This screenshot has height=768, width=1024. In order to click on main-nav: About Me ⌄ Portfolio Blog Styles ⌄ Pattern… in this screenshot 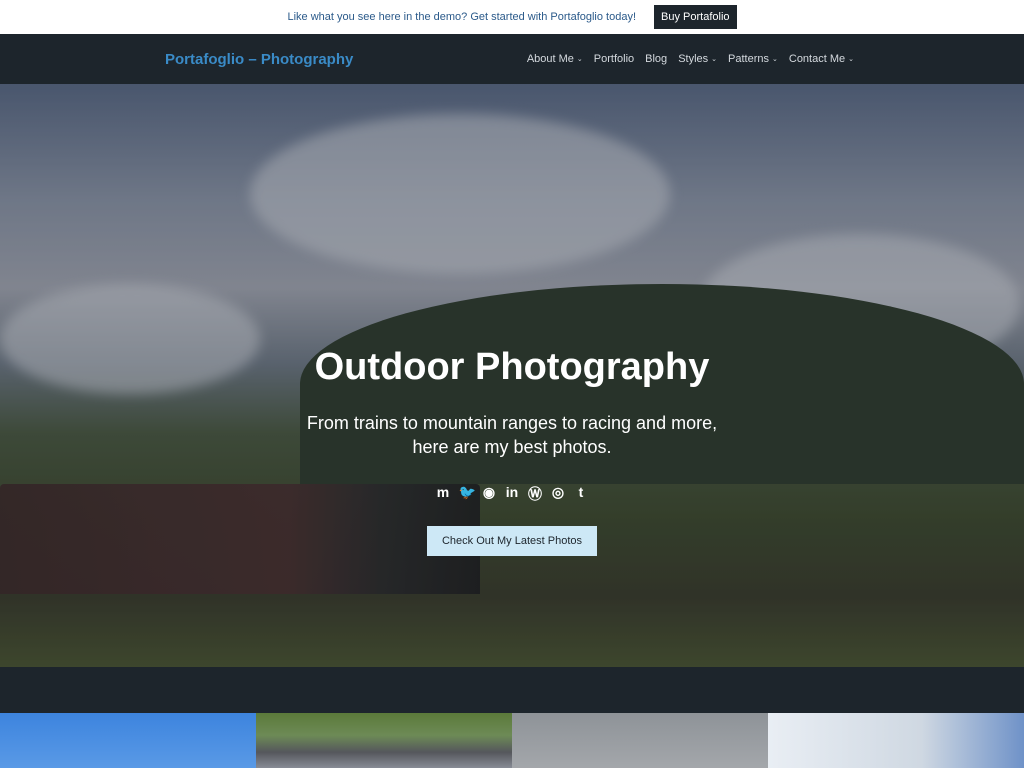, I will do `click(690, 59)`.